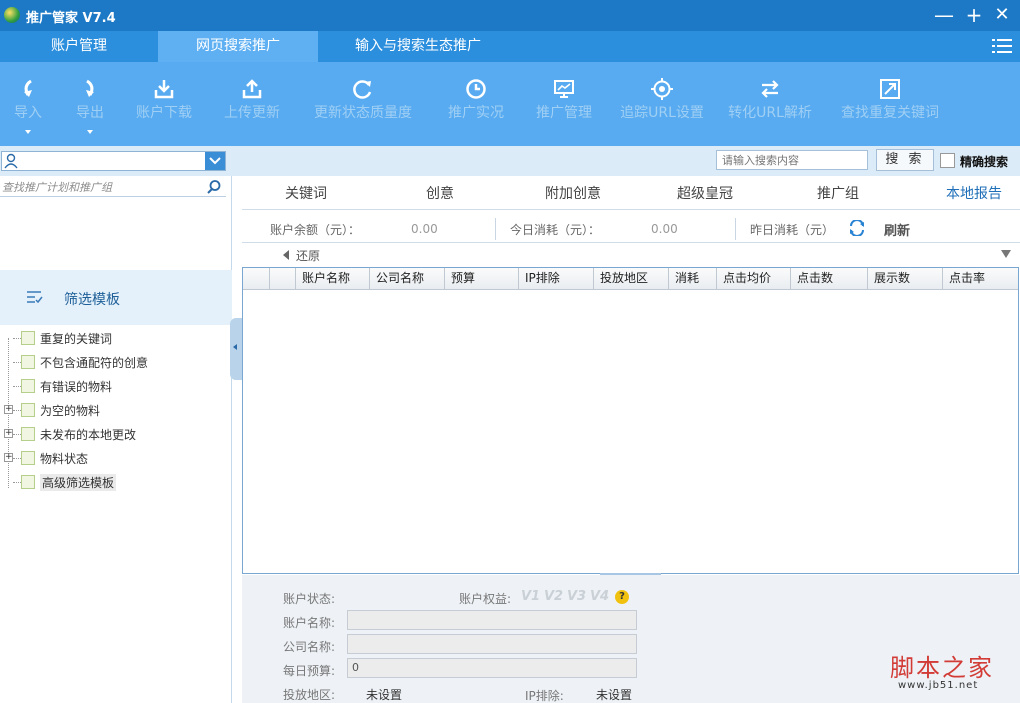  Describe the element at coordinates (1002, 46) in the screenshot. I see `menu-icon` at that location.